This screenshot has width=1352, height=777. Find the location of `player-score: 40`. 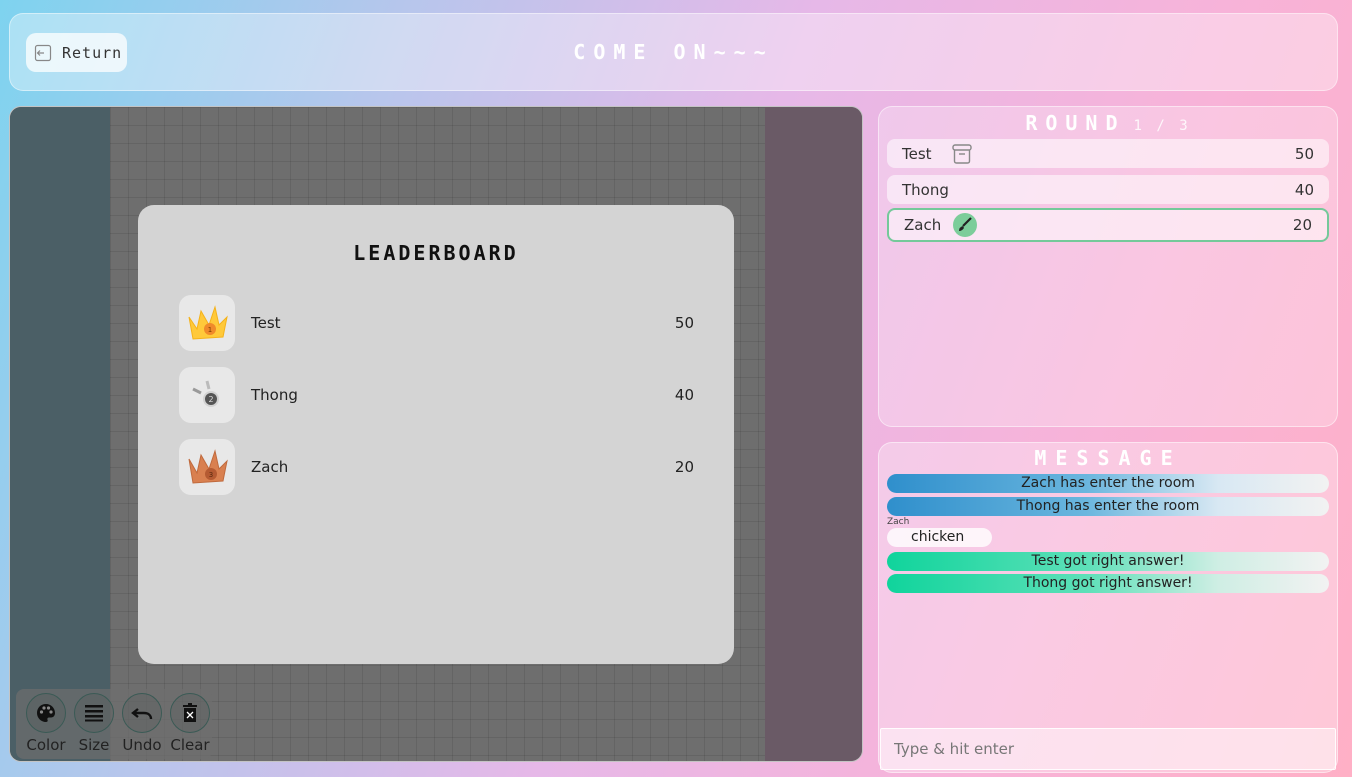

player-score: 40 is located at coordinates (1304, 189).